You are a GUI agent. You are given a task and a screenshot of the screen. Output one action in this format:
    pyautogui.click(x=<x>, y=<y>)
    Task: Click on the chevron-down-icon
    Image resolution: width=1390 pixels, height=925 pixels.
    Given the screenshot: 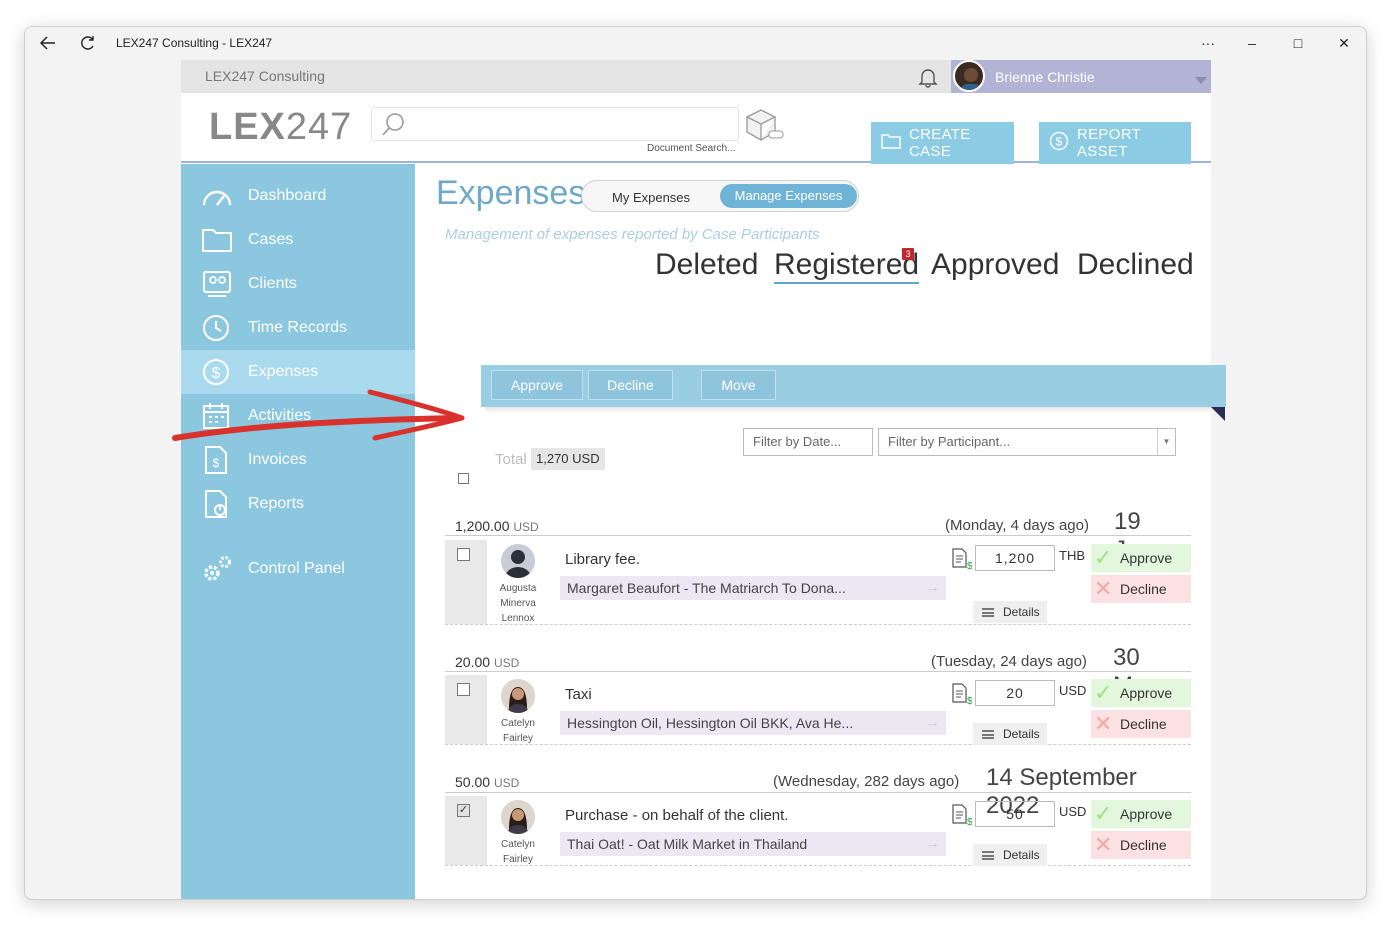 What is the action you would take?
    pyautogui.click(x=1201, y=81)
    